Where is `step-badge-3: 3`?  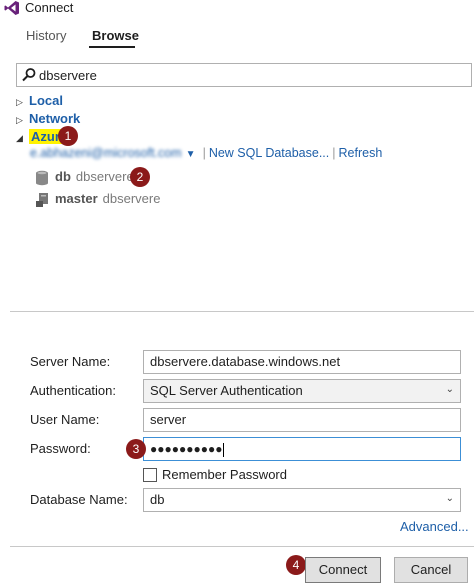
step-badge-3: 3 is located at coordinates (136, 449).